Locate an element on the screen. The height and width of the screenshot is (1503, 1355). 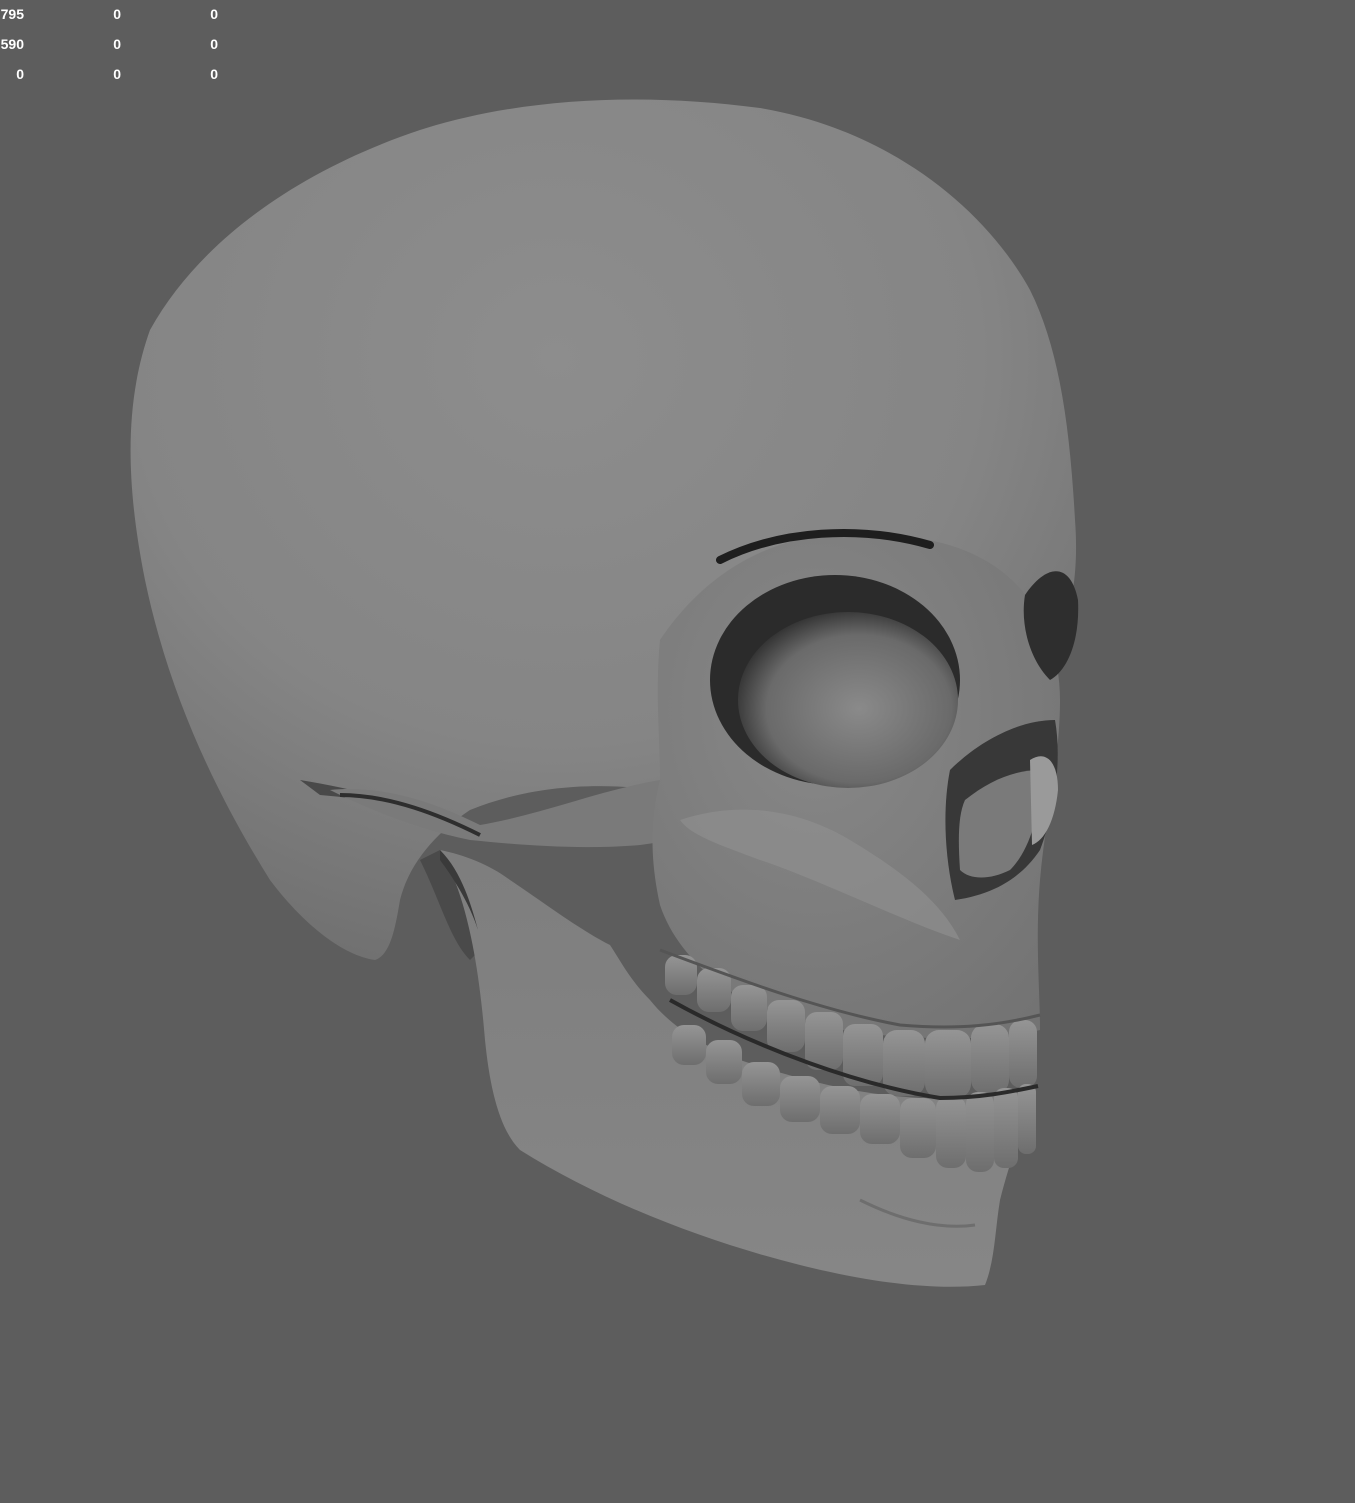
hud-row: 795 0 0 is located at coordinates (120, 21).